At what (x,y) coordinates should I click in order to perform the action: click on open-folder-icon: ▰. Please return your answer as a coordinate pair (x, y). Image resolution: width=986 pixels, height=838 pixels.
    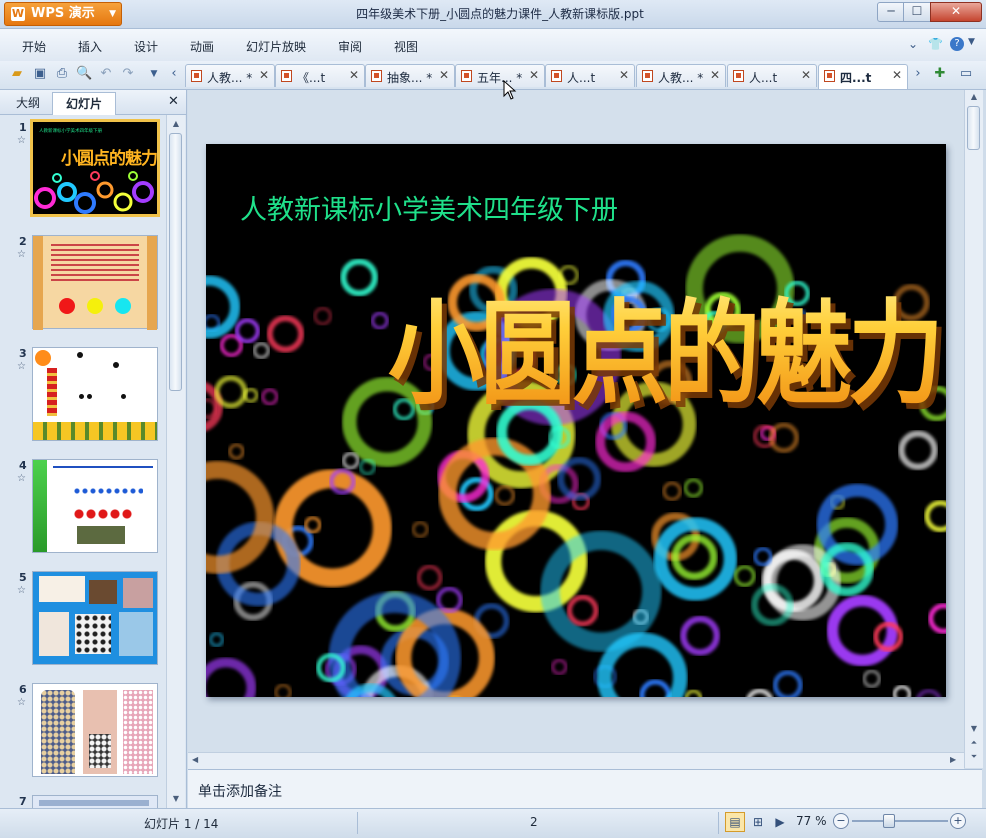
    Looking at the image, I should click on (17, 74).